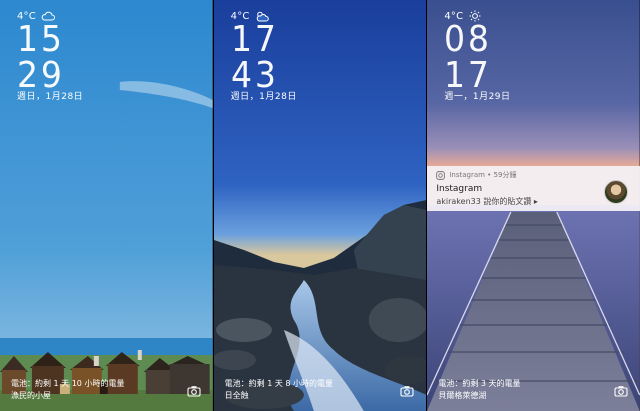  What do you see at coordinates (477, 97) in the screenshot?
I see `date-text: 週一，1月29日` at bounding box center [477, 97].